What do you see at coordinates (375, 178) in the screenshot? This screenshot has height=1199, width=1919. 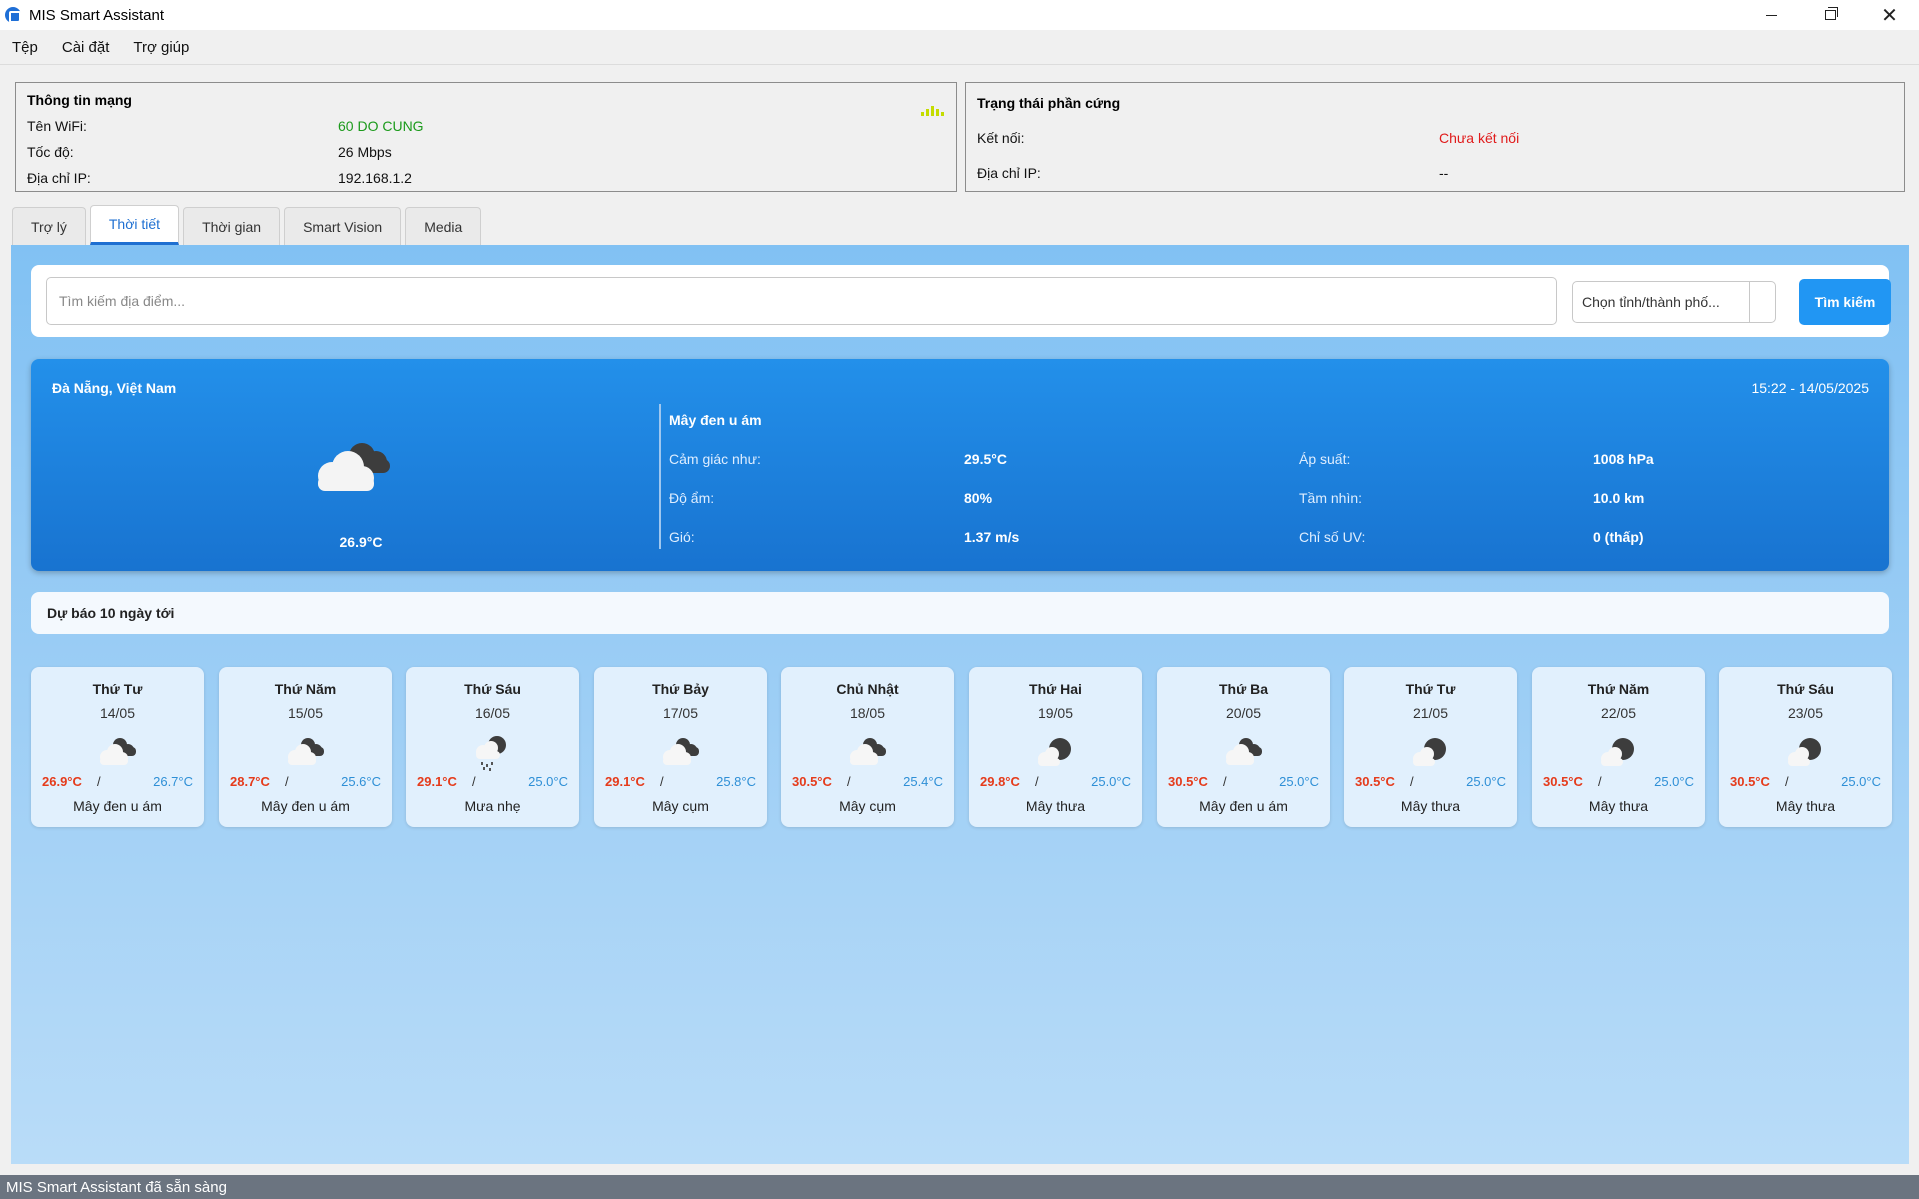 I see `ip-value: 192.168.1.2` at bounding box center [375, 178].